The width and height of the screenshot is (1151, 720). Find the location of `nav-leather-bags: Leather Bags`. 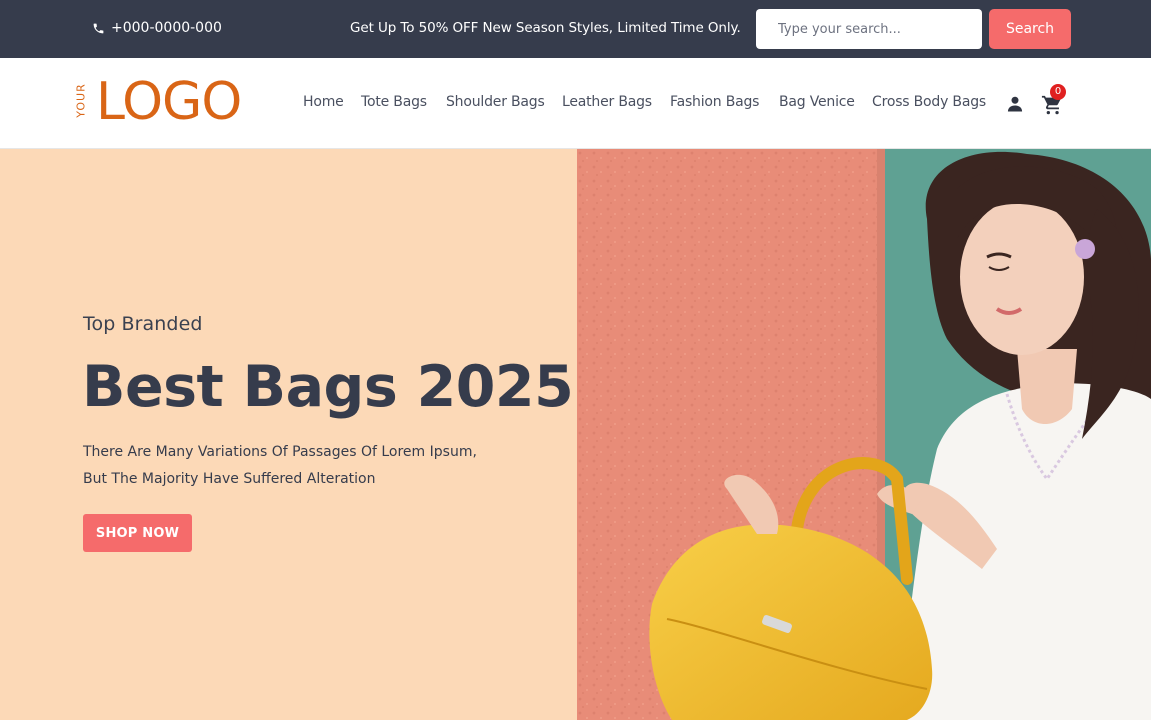

nav-leather-bags: Leather Bags is located at coordinates (607, 102).